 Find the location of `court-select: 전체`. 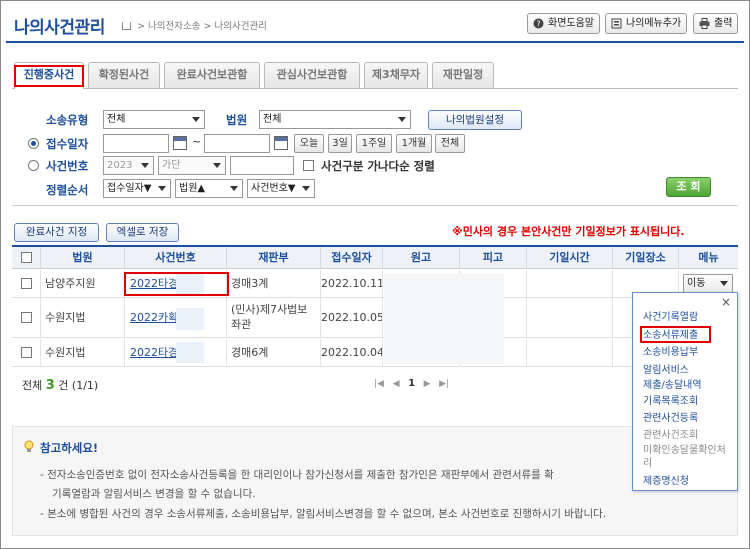

court-select: 전체 is located at coordinates (335, 119).